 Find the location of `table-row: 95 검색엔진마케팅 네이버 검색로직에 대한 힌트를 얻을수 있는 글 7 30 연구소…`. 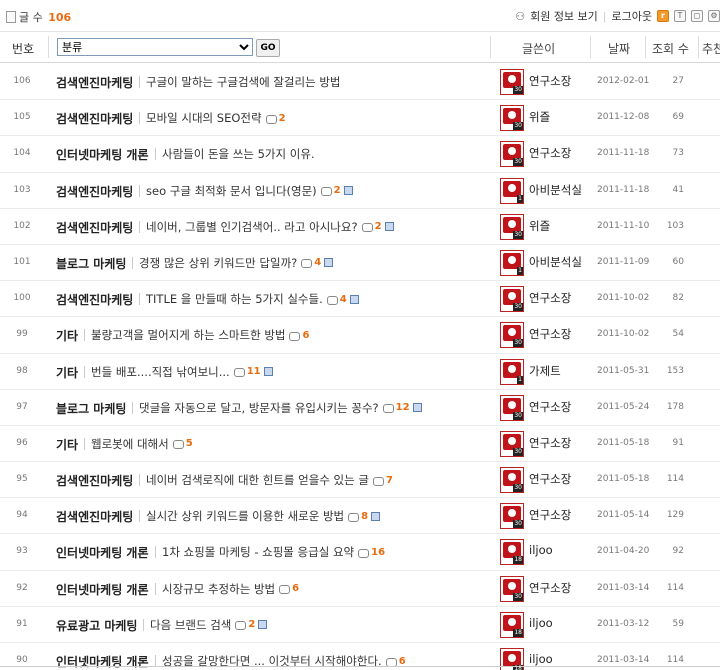

table-row: 95 검색엔진마케팅 네이버 검색로직에 대한 힌트를 얻을수 있는 글 7 30 연구소… is located at coordinates (360, 480).